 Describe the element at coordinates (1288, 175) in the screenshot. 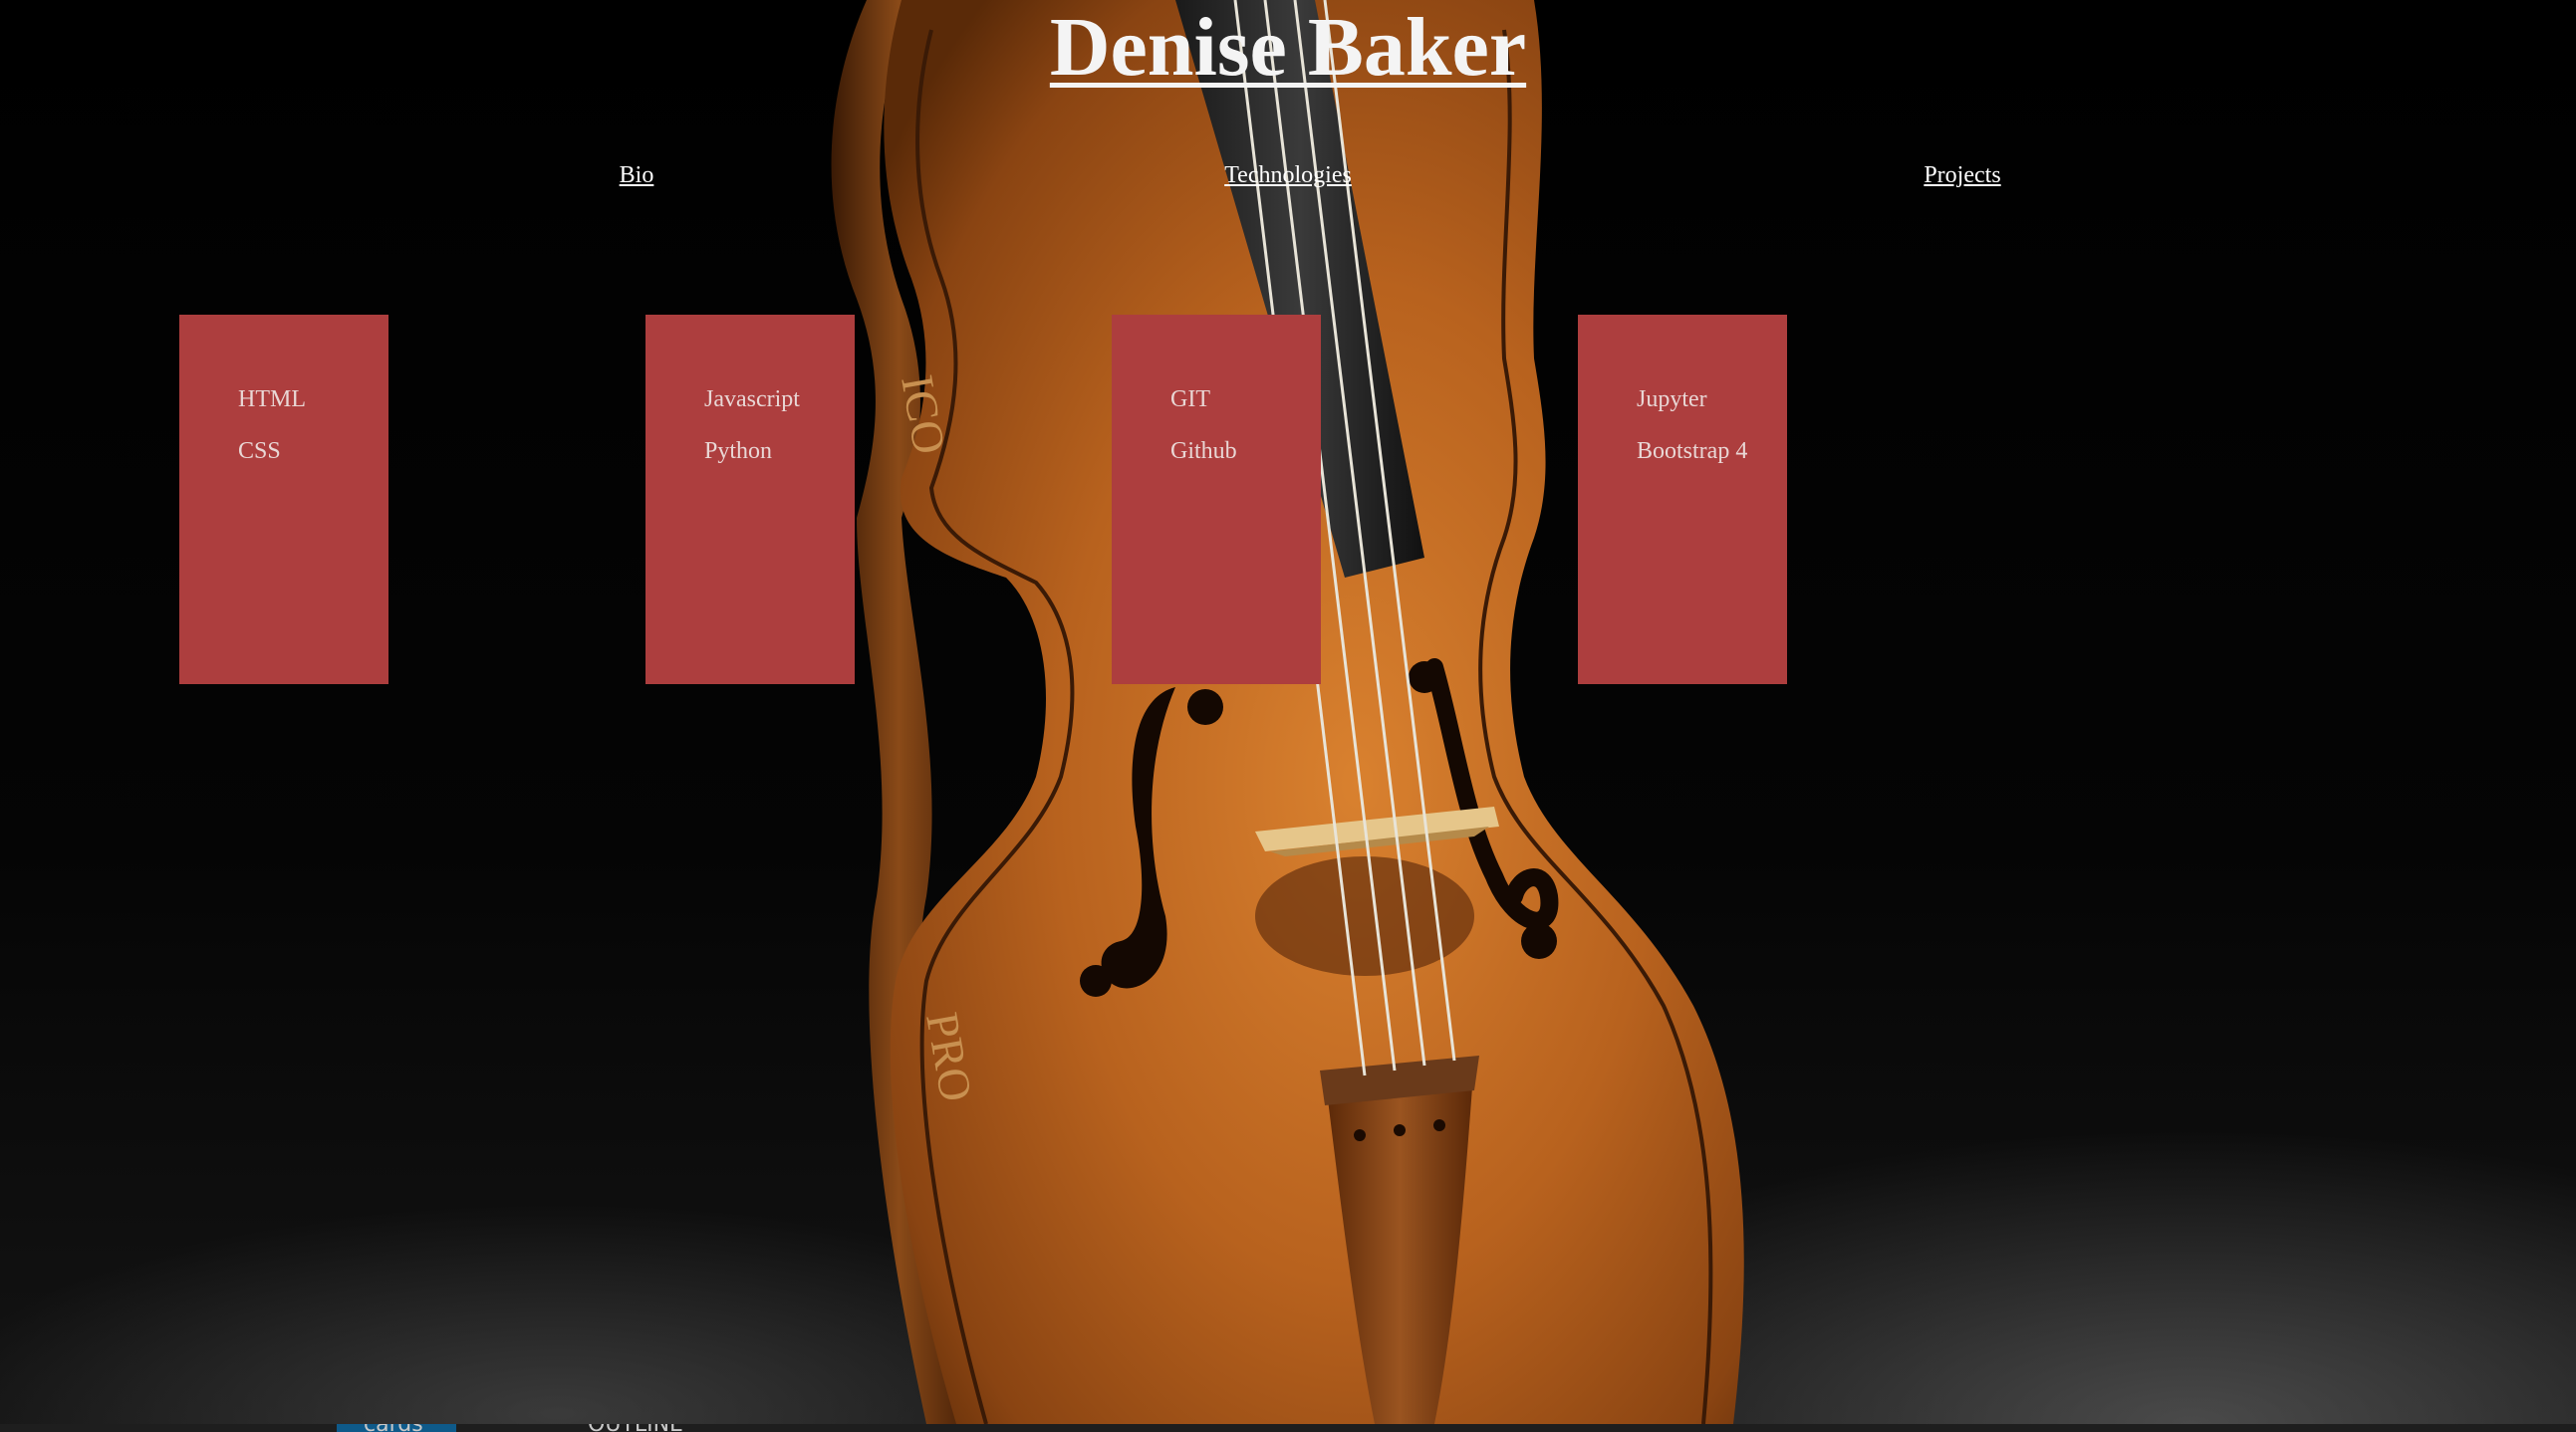

I see `nav-link-technologies: Technologies` at that location.